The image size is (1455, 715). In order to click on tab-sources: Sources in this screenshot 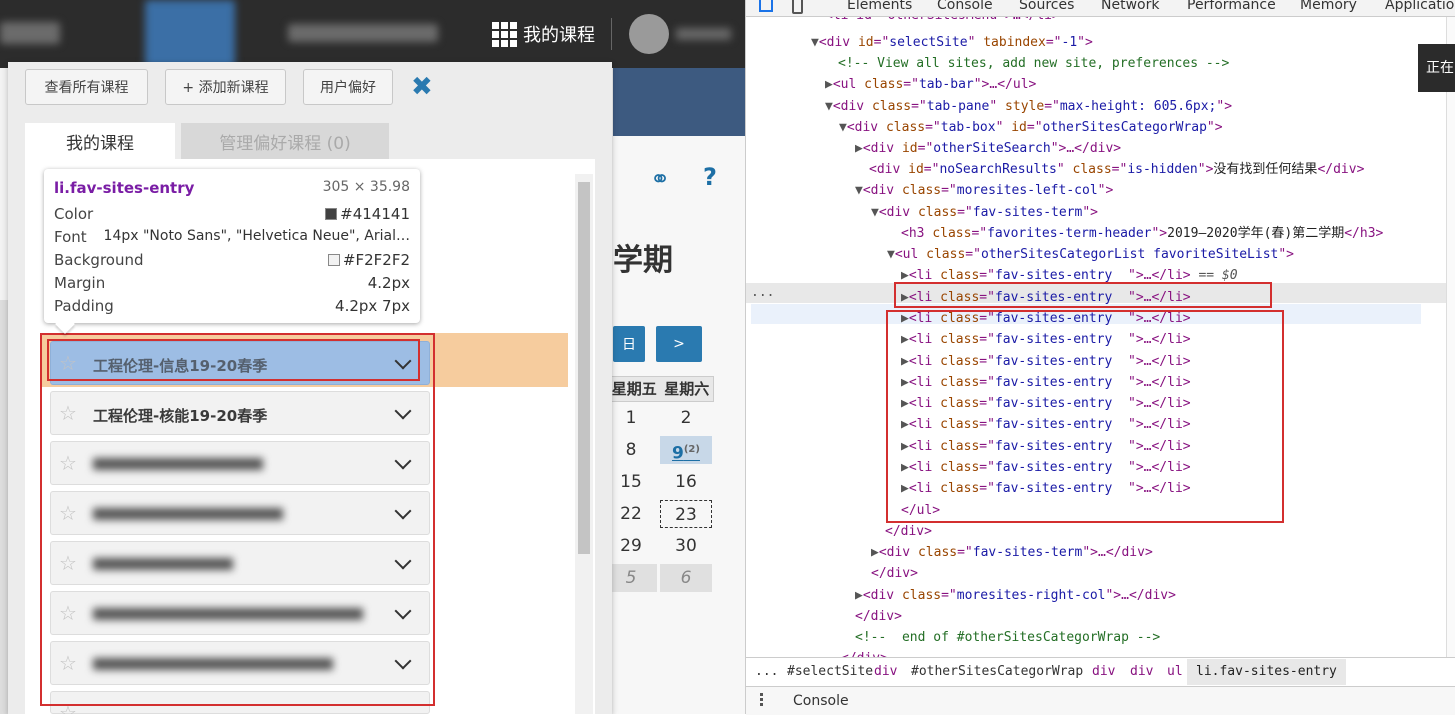, I will do `click(1046, 6)`.